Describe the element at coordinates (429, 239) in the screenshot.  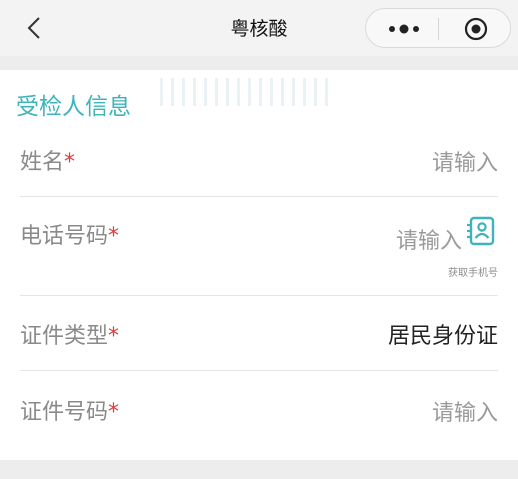
I see `phone-input: 请输入` at that location.